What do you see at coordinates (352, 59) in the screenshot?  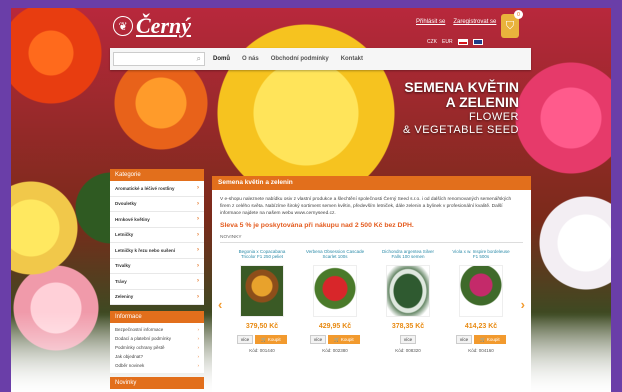 I see `nav-contact: Kontakt` at bounding box center [352, 59].